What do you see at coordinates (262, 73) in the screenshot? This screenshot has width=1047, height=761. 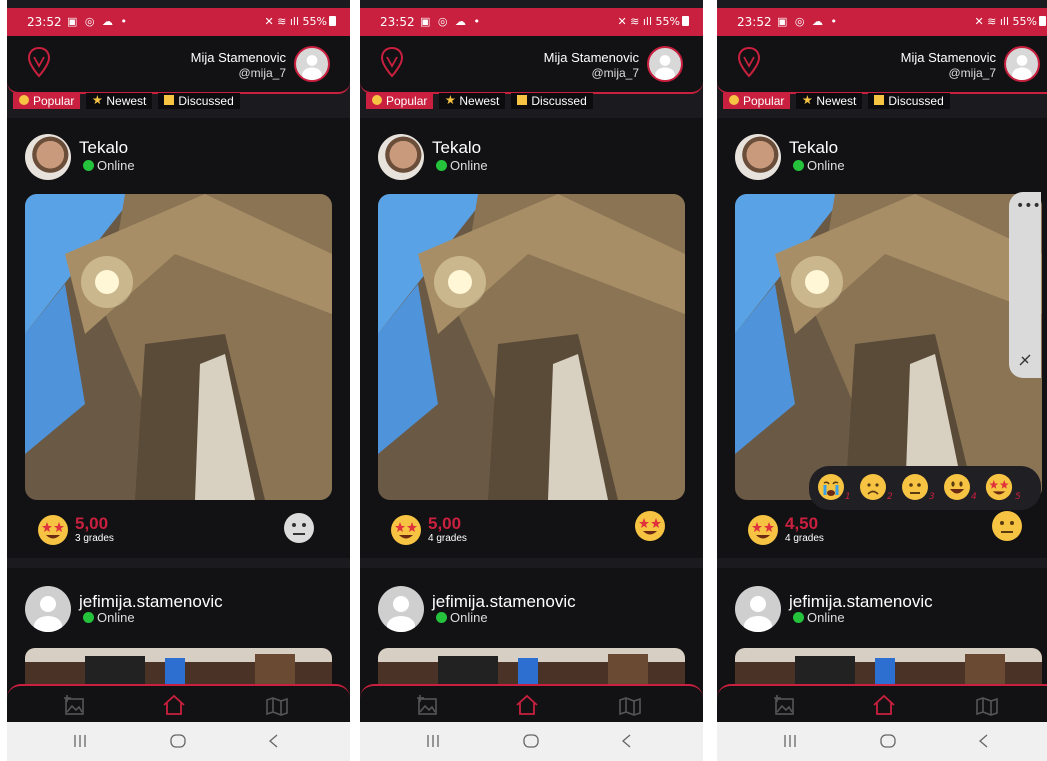 I see `user-handle: @mija_7` at bounding box center [262, 73].